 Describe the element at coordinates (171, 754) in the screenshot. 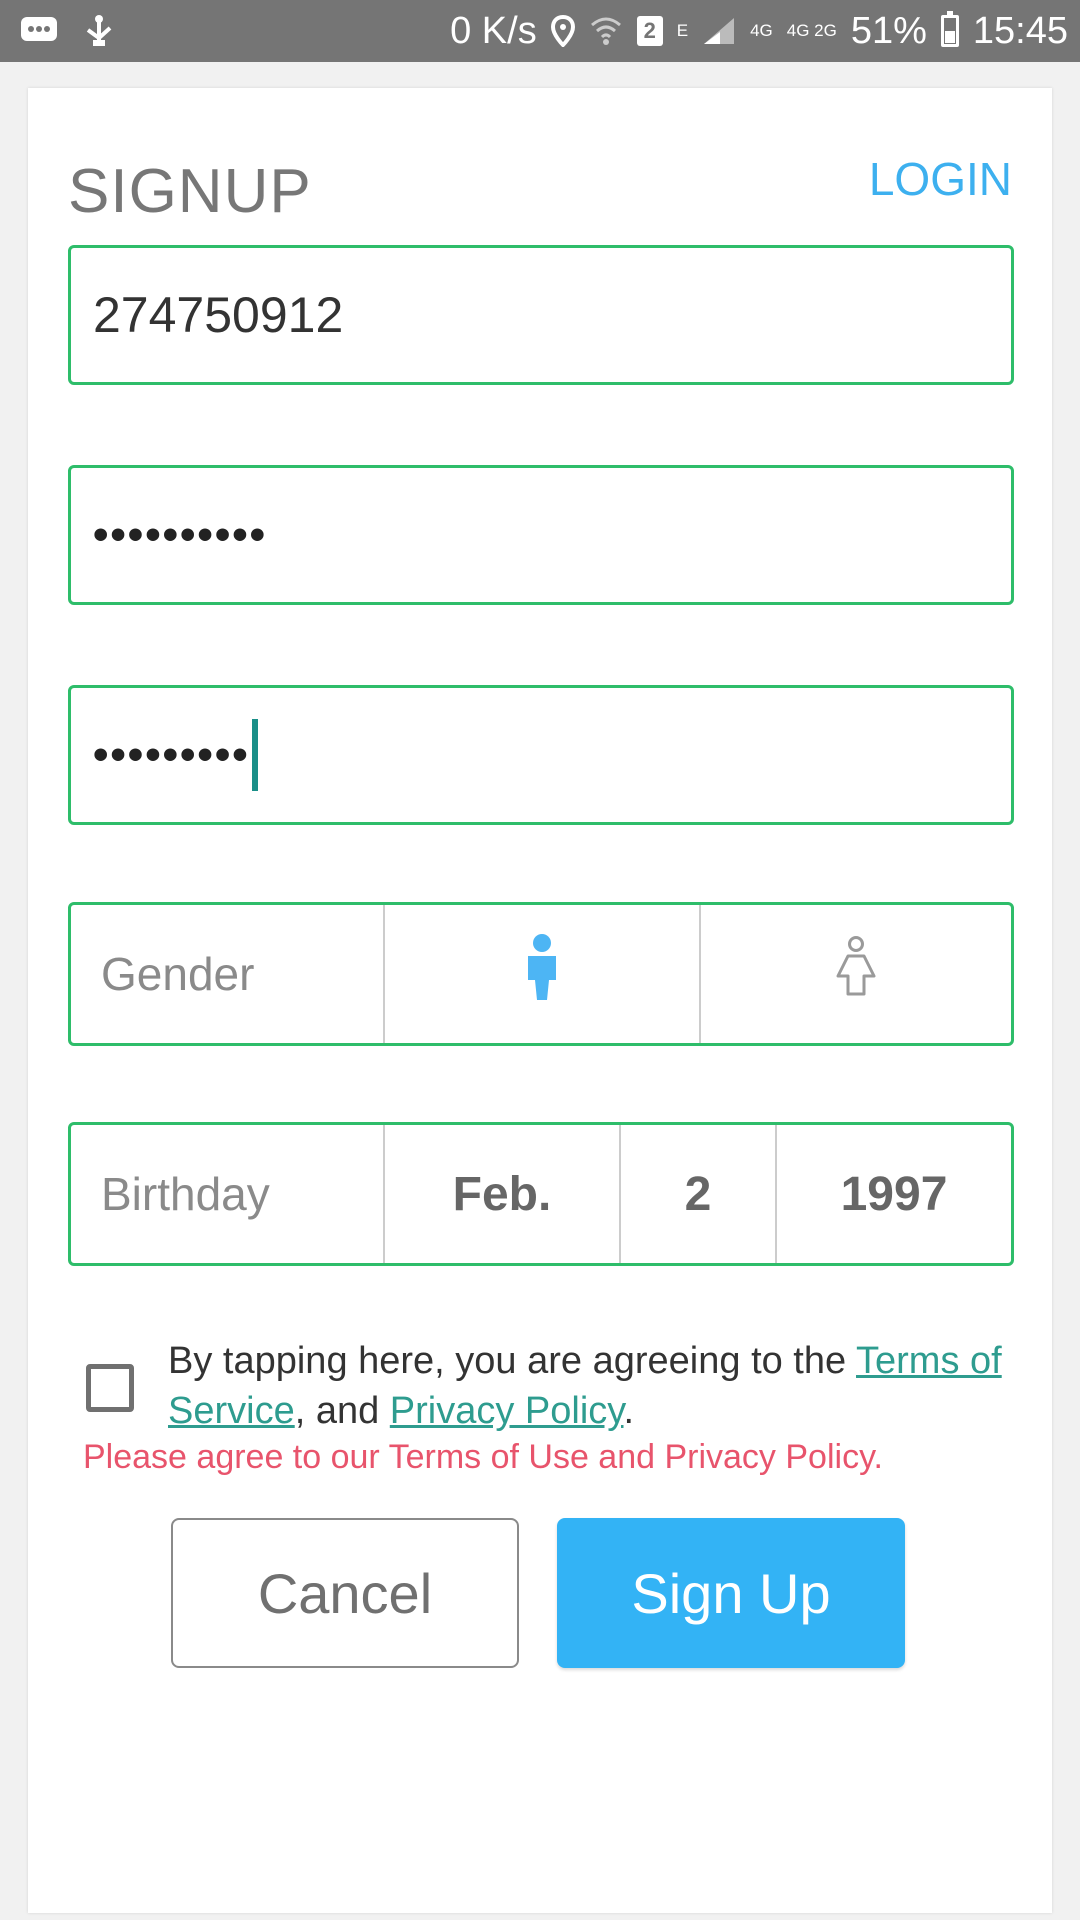

I see `confirm-password-value: •••••••••` at that location.